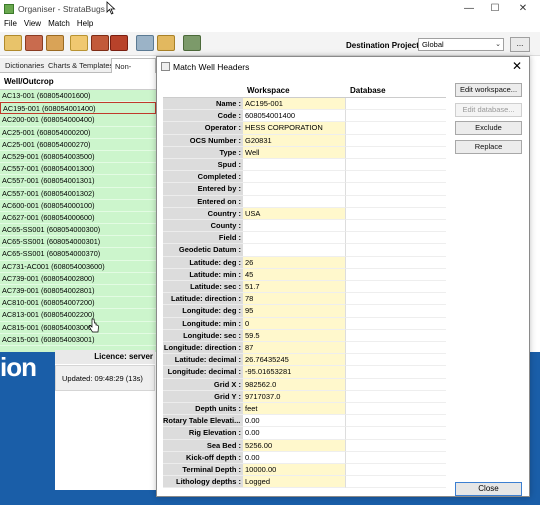  I want to click on workspace-value: 0, so click(294, 323).